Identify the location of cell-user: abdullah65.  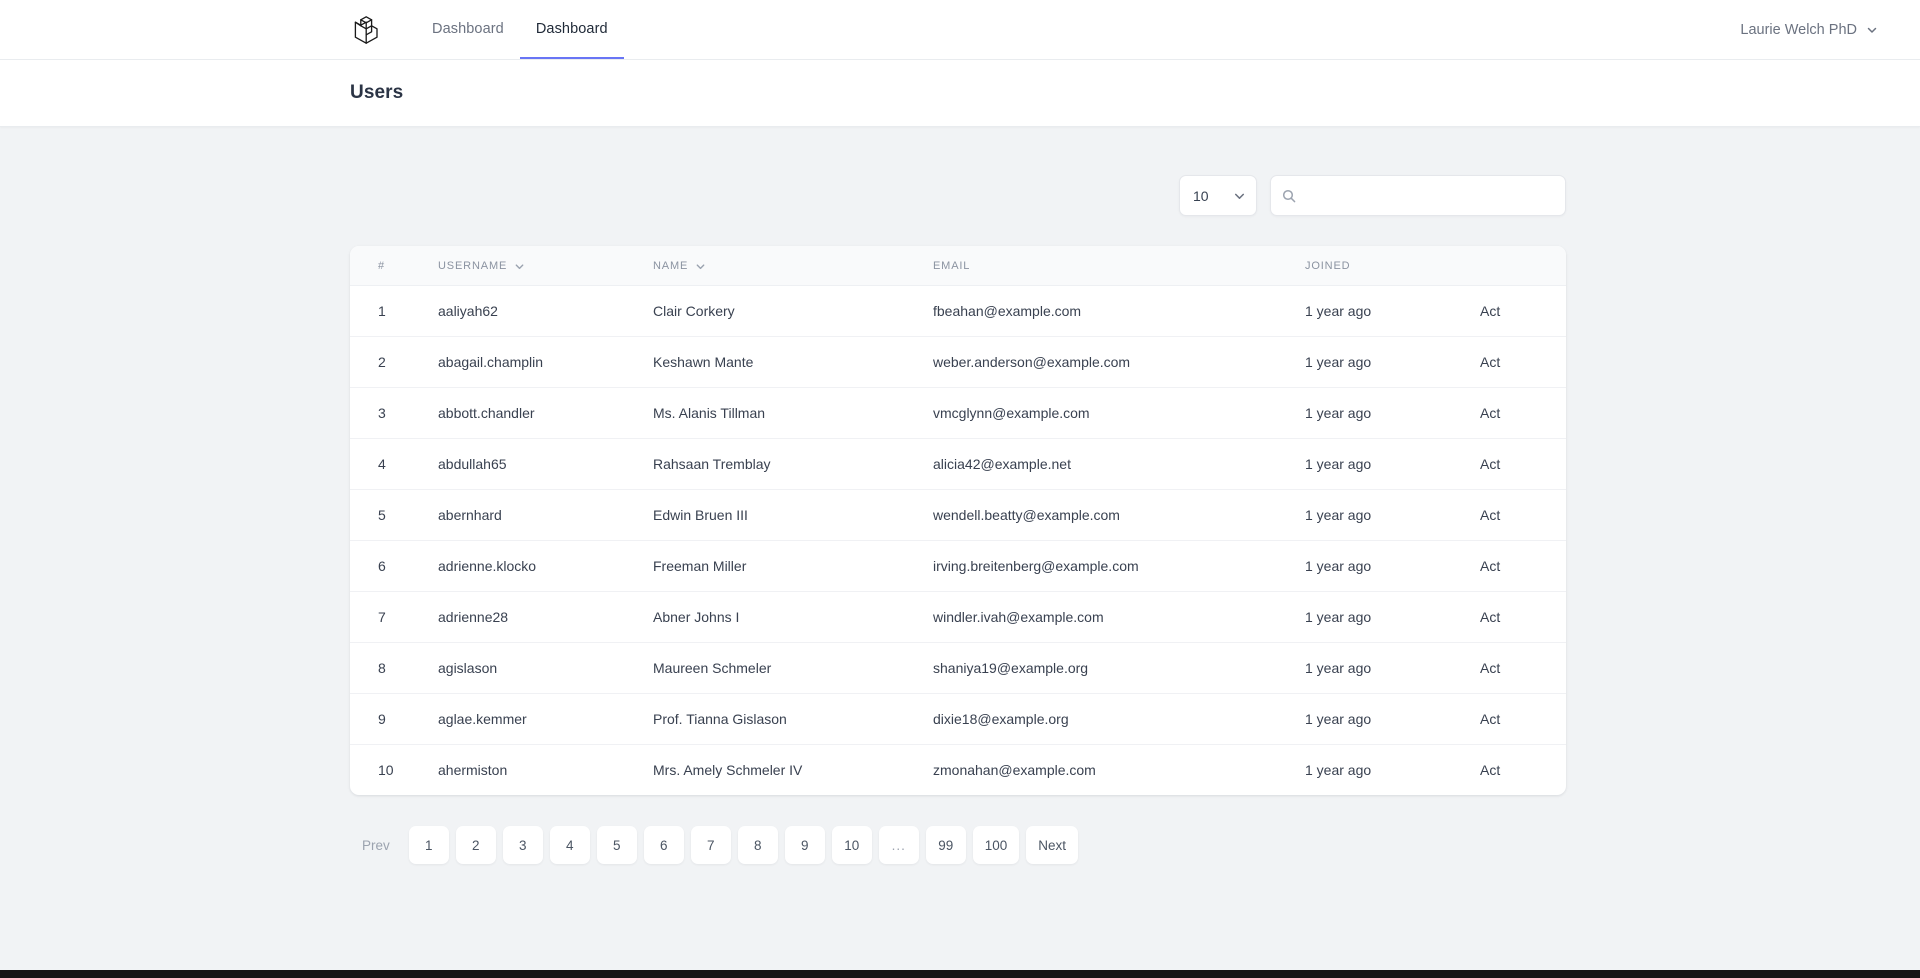
(545, 464).